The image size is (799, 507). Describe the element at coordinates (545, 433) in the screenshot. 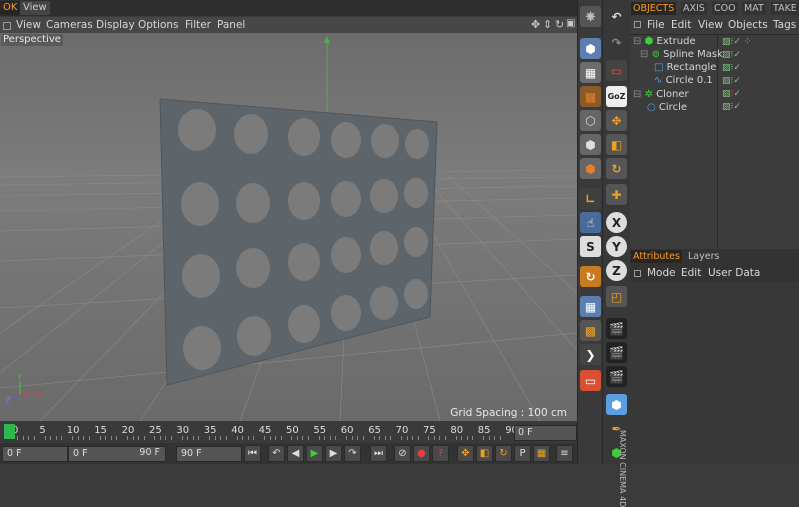

I see `current-frame-field: 0 F` at that location.